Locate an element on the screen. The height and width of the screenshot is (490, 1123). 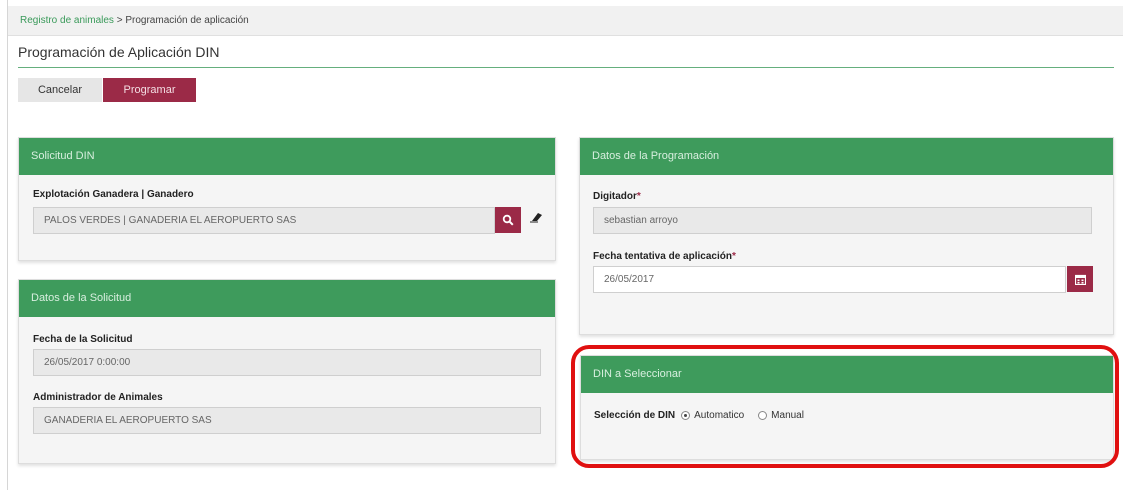
solicitud-din-header: Solicitud DIN is located at coordinates (287, 156).